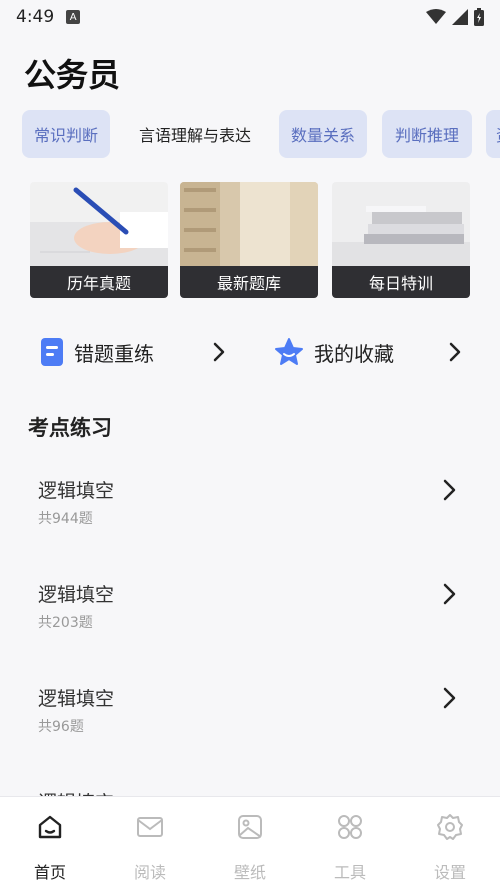 Image resolution: width=500 pixels, height=888 pixels. I want to click on quick-label: 错题重练, so click(114, 353).